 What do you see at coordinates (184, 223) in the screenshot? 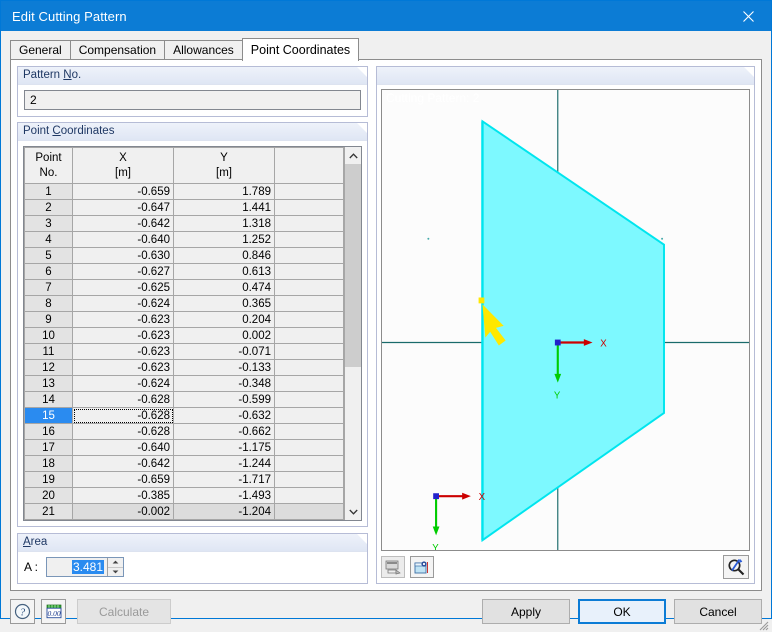
I see `table-row: 3 -0.642 1.318` at bounding box center [184, 223].